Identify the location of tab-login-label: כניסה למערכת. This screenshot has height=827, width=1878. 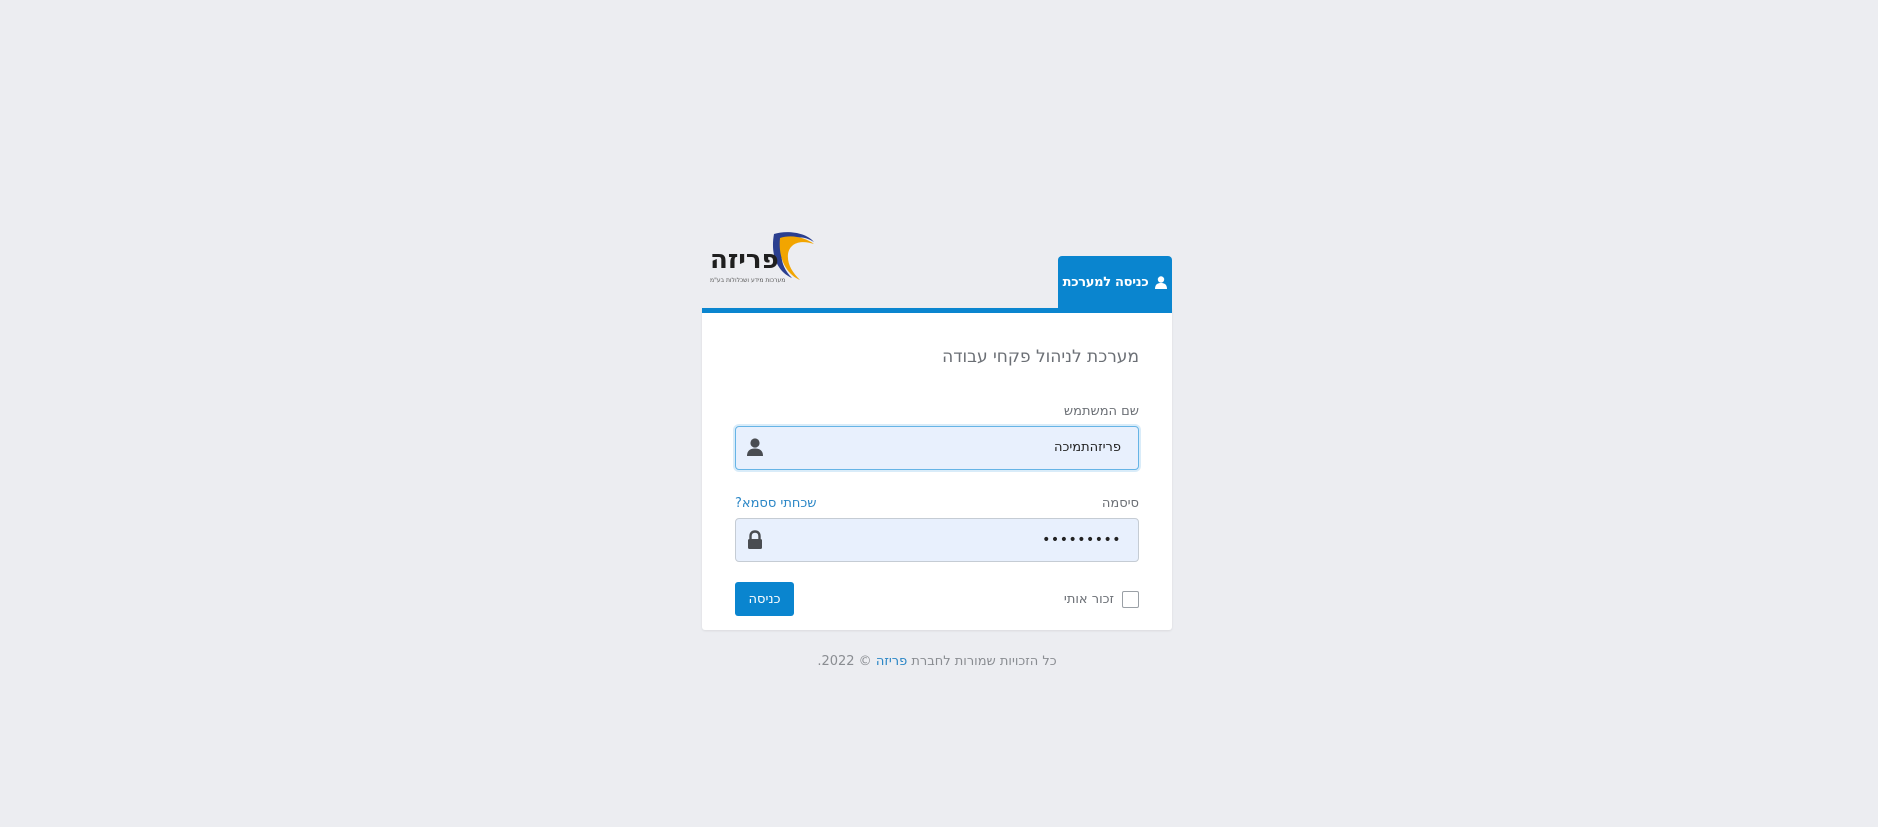
(1105, 282).